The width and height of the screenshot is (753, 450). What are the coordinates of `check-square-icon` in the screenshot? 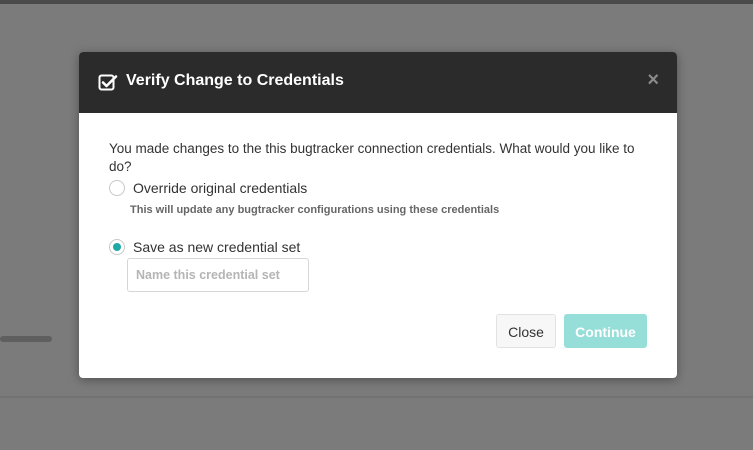 It's located at (108, 82).